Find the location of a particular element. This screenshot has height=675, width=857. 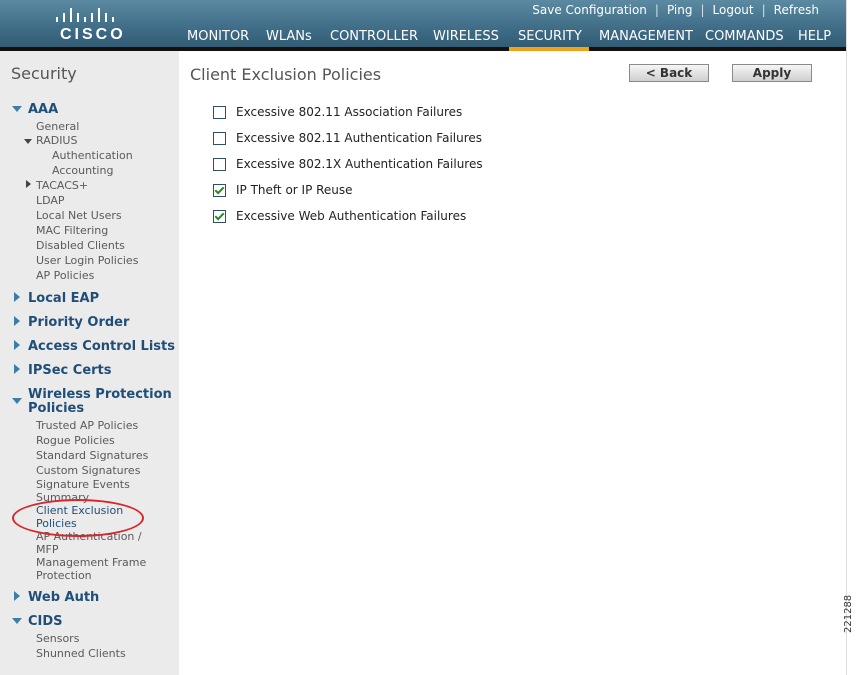

refresh-link: Refresh is located at coordinates (796, 10).